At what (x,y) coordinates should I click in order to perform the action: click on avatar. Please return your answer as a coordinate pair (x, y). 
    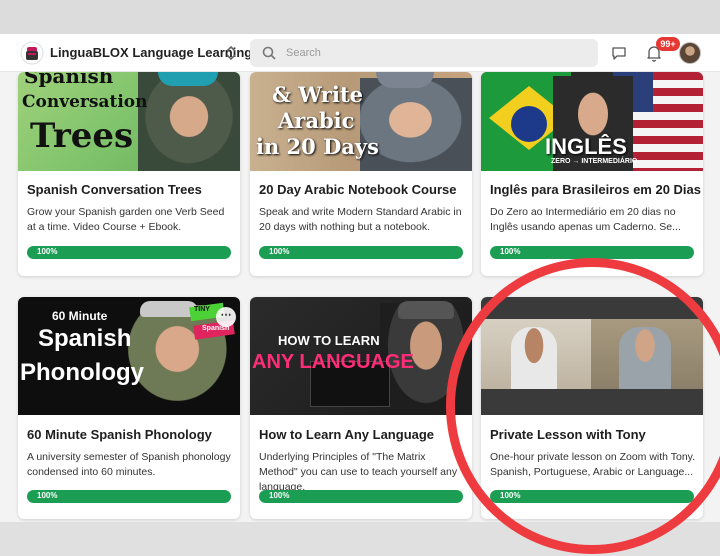
    Looking at the image, I should click on (690, 53).